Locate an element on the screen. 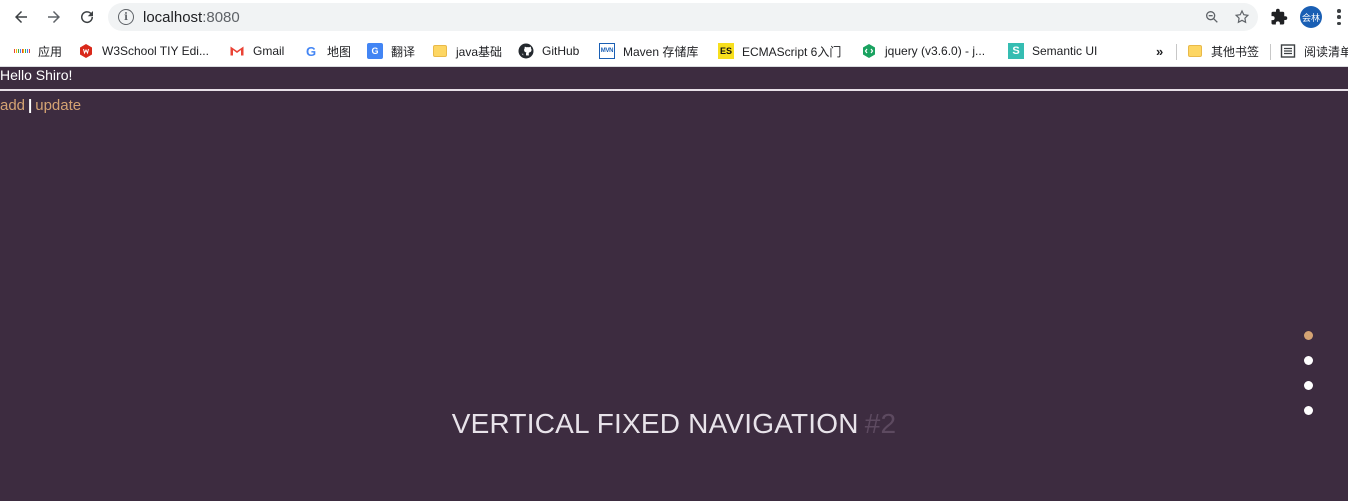 Image resolution: width=1348 pixels, height=501 pixels. bookmark-label: 应用 is located at coordinates (50, 51).